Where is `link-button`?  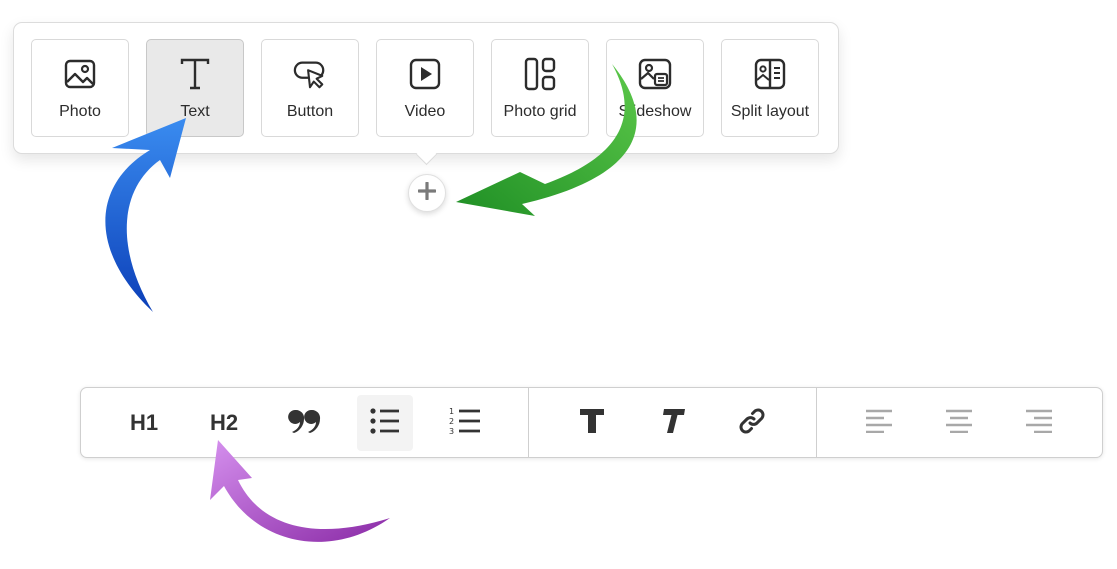
link-button is located at coordinates (752, 423).